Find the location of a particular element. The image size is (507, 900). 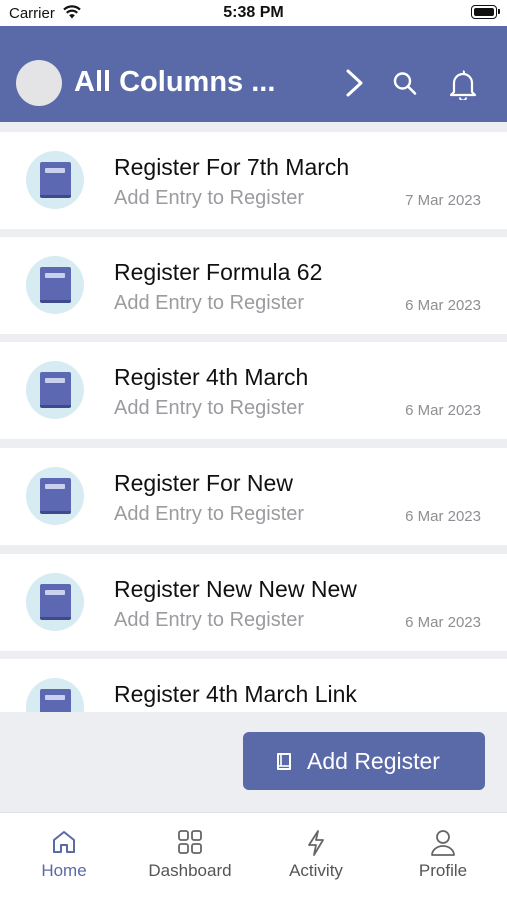

person-icon is located at coordinates (443, 843).